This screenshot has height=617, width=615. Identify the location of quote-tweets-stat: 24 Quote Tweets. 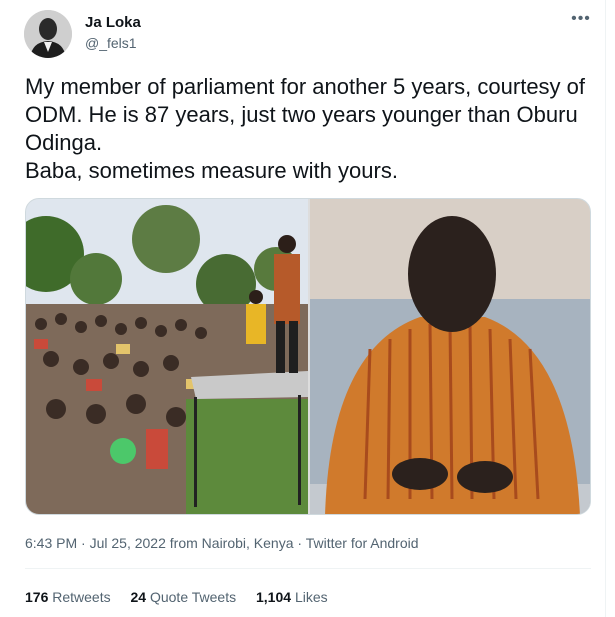
(184, 597).